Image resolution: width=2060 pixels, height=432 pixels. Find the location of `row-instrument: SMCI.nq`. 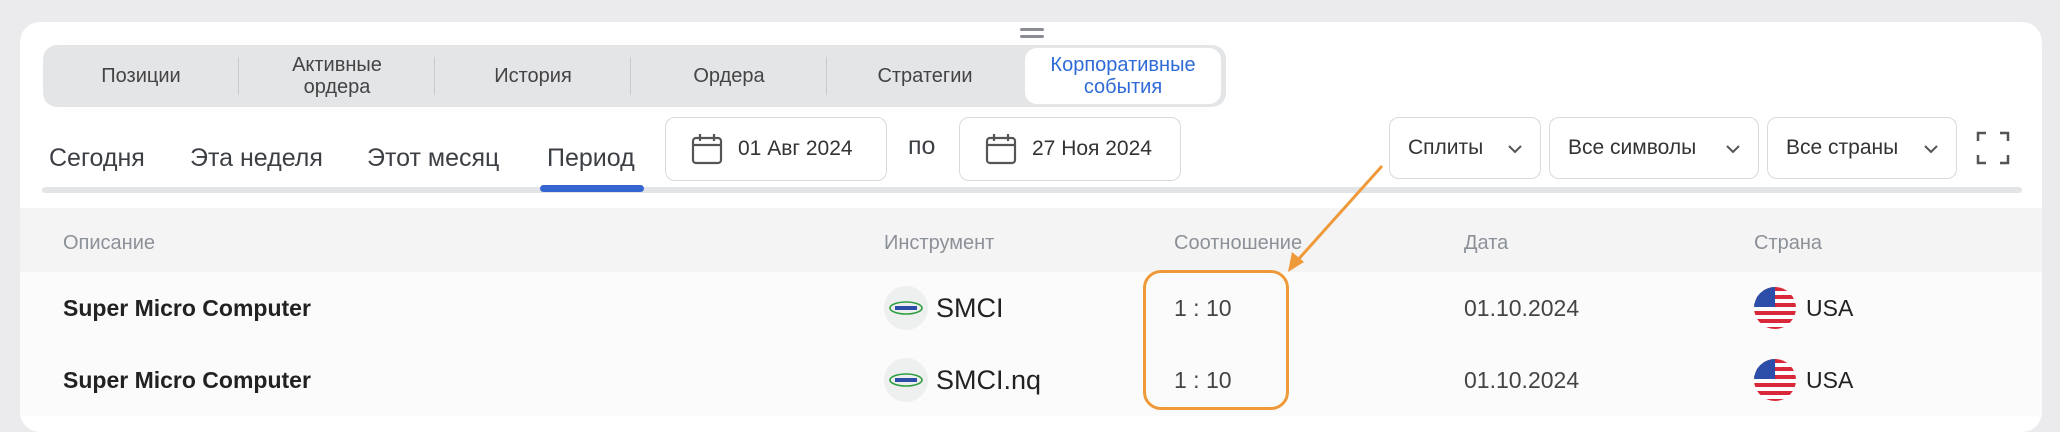

row-instrument: SMCI.nq is located at coordinates (962, 380).